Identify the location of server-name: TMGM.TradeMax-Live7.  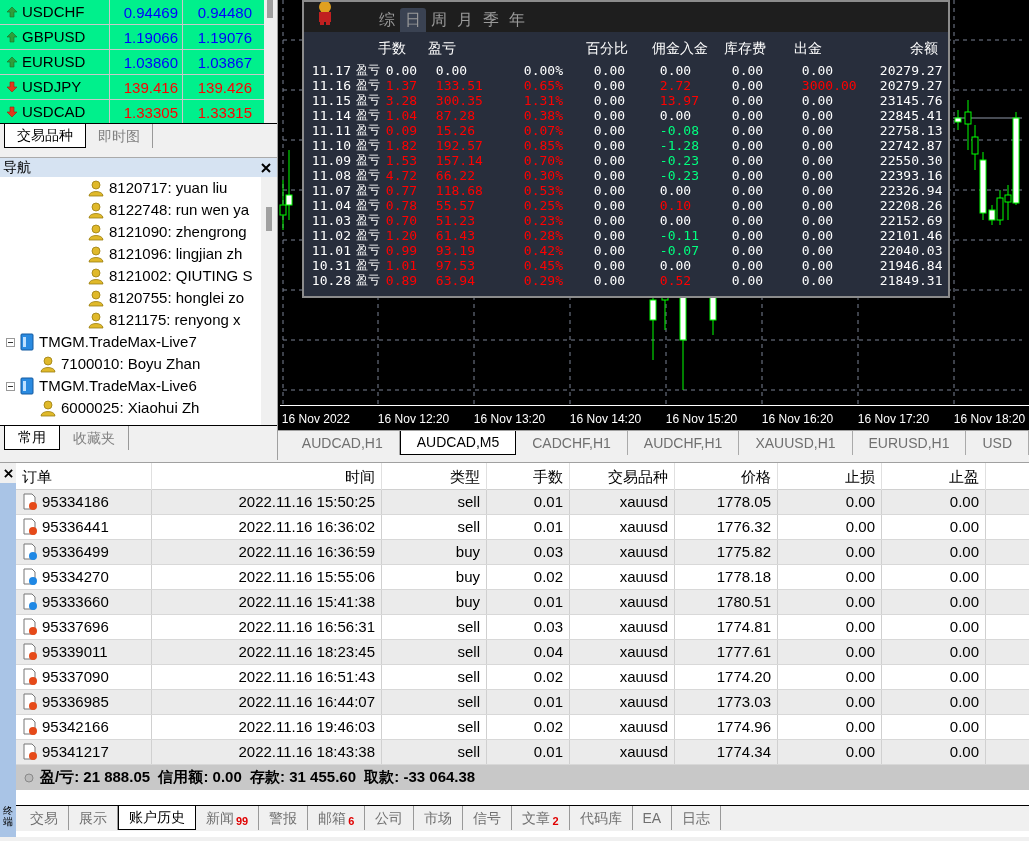
(118, 342).